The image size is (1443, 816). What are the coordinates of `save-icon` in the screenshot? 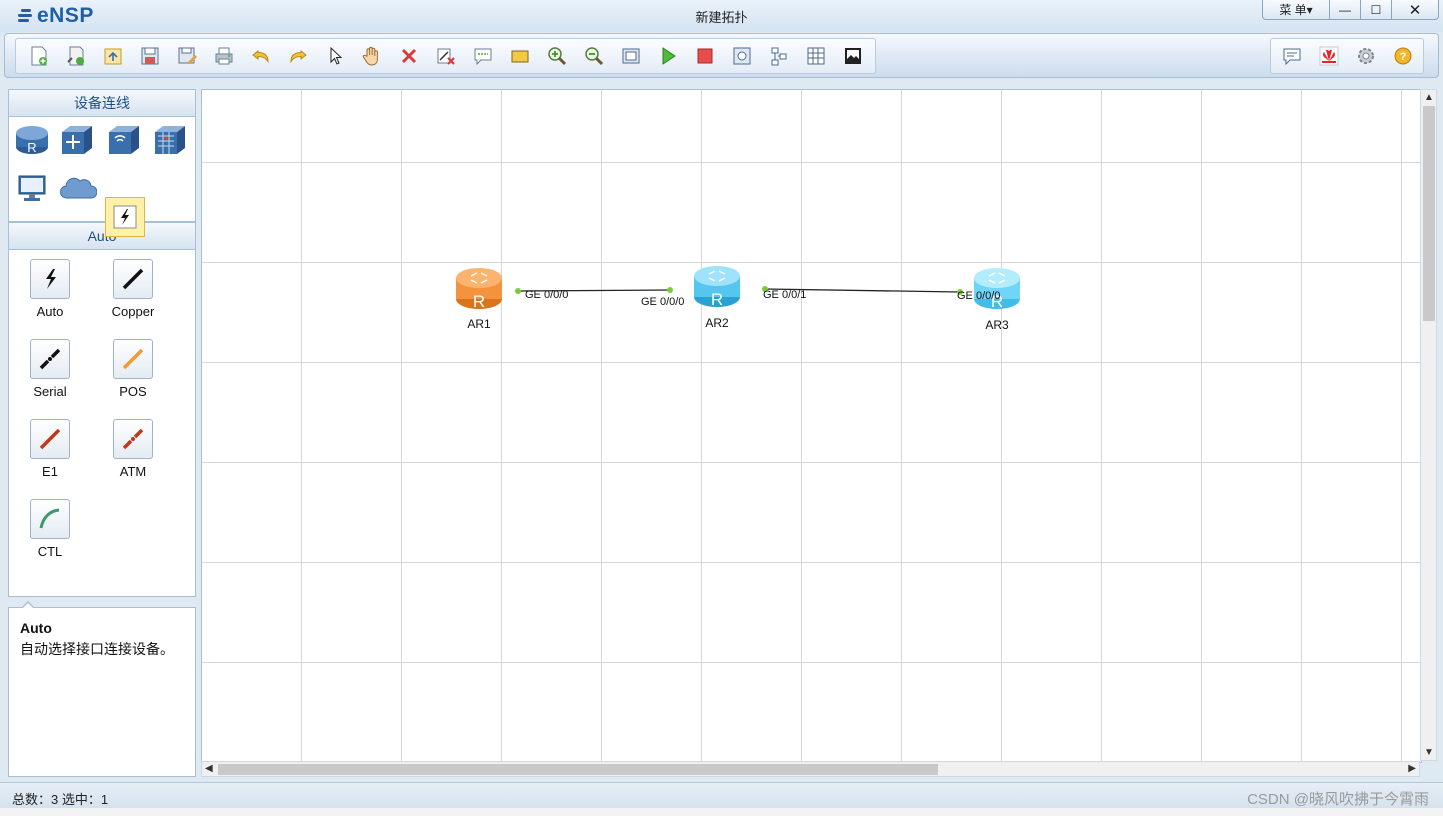 It's located at (149, 56).